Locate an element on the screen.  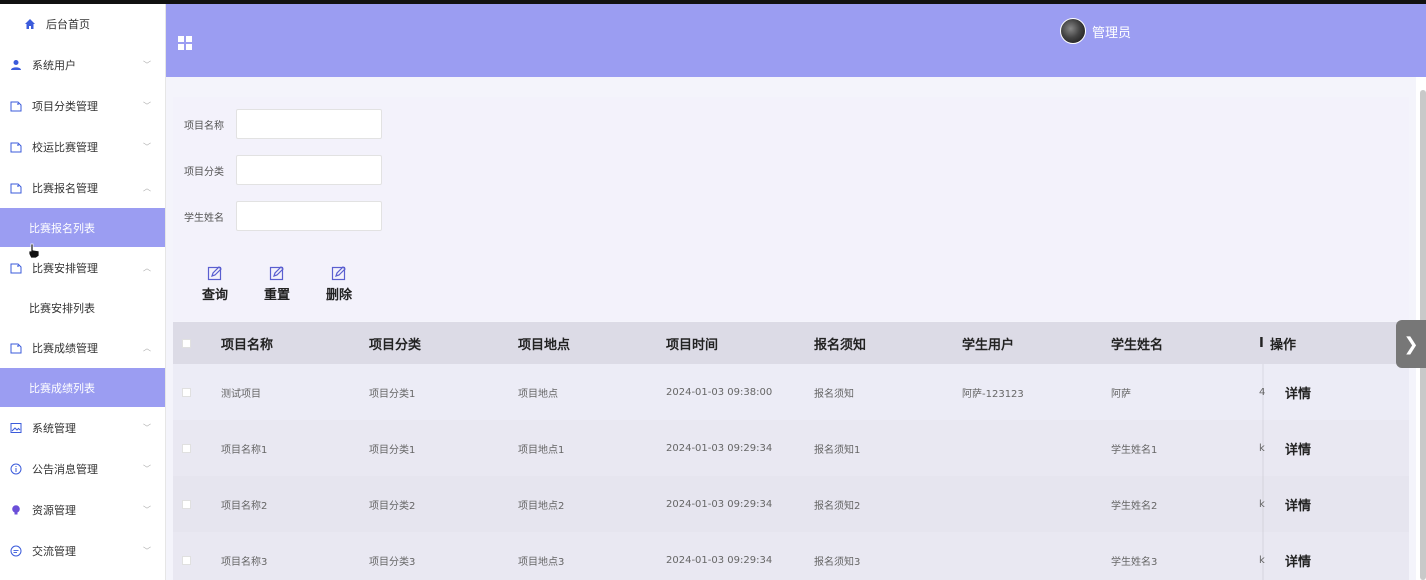
column-header: 项目名称 is located at coordinates (247, 343).